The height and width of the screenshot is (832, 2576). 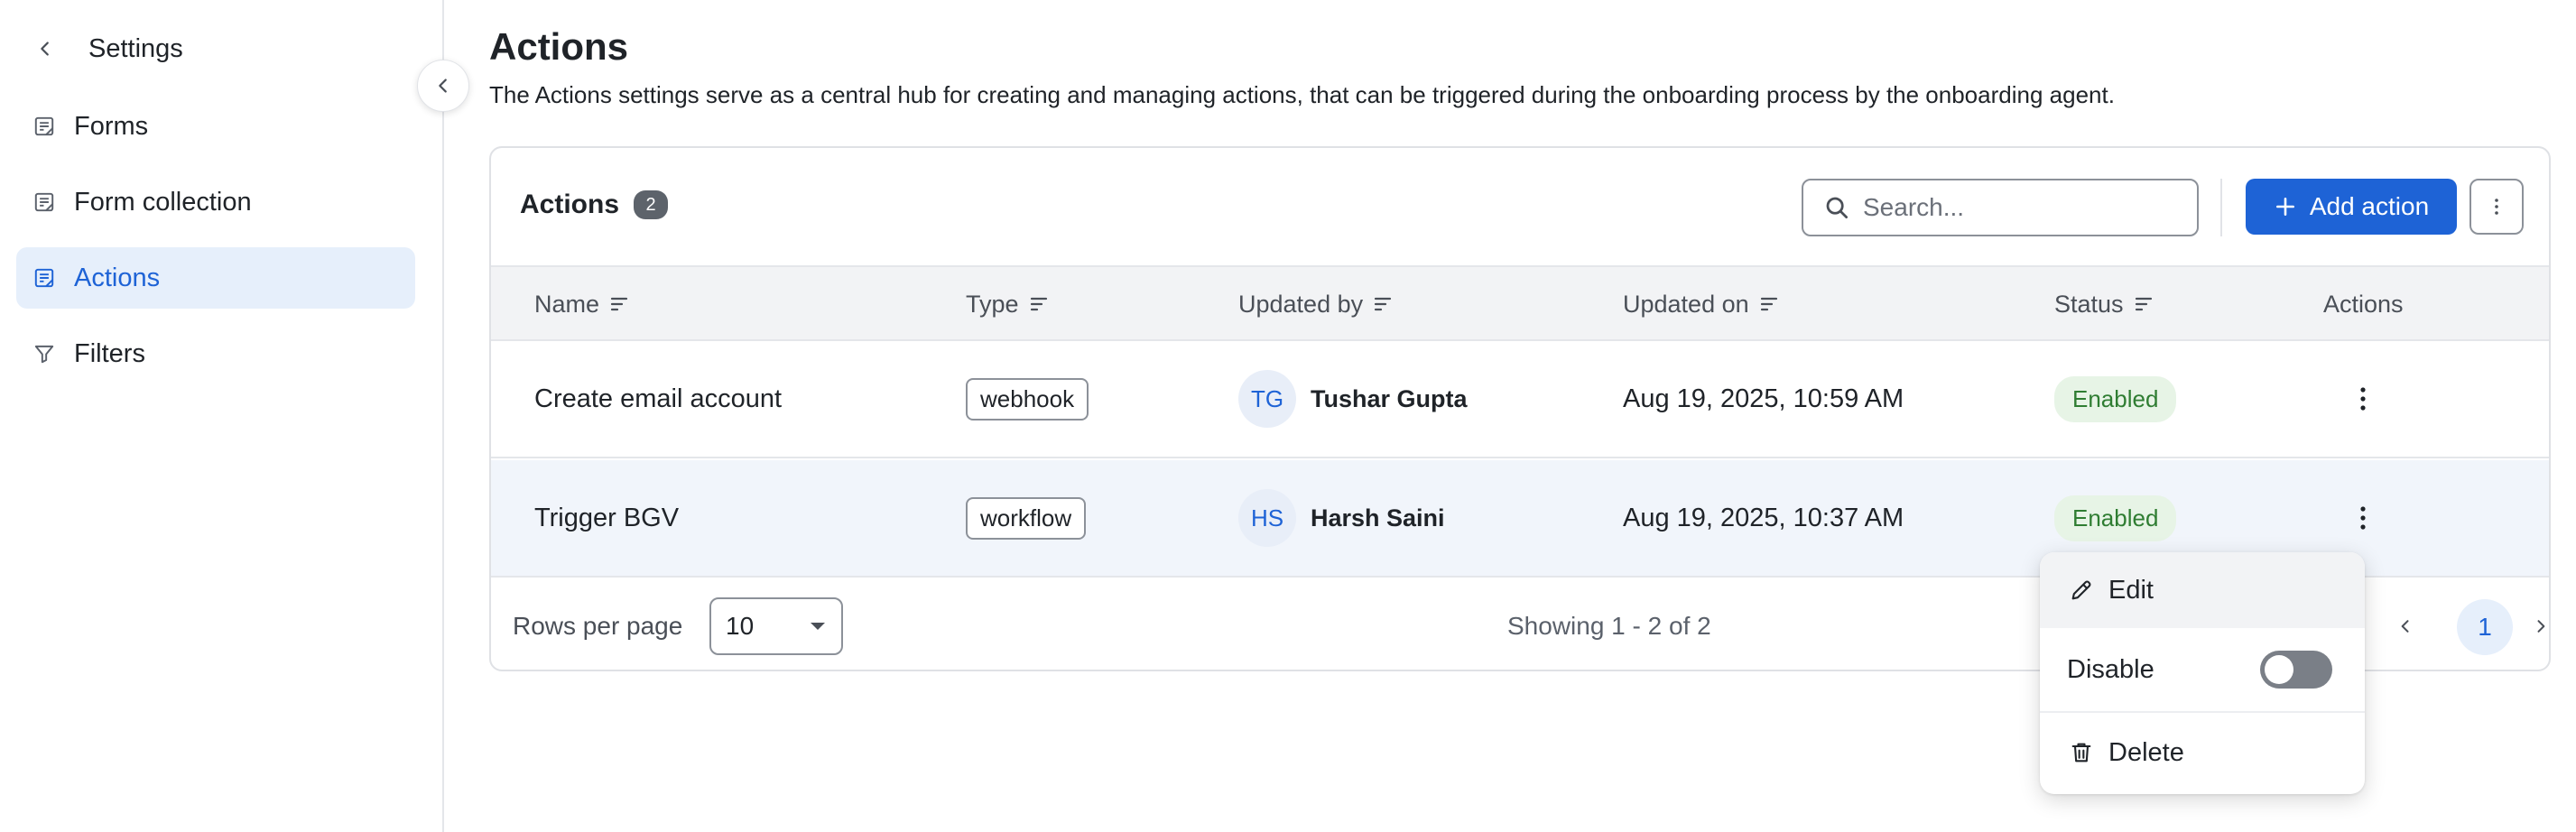 I want to click on sidebar-item-label: Forms, so click(x=112, y=126).